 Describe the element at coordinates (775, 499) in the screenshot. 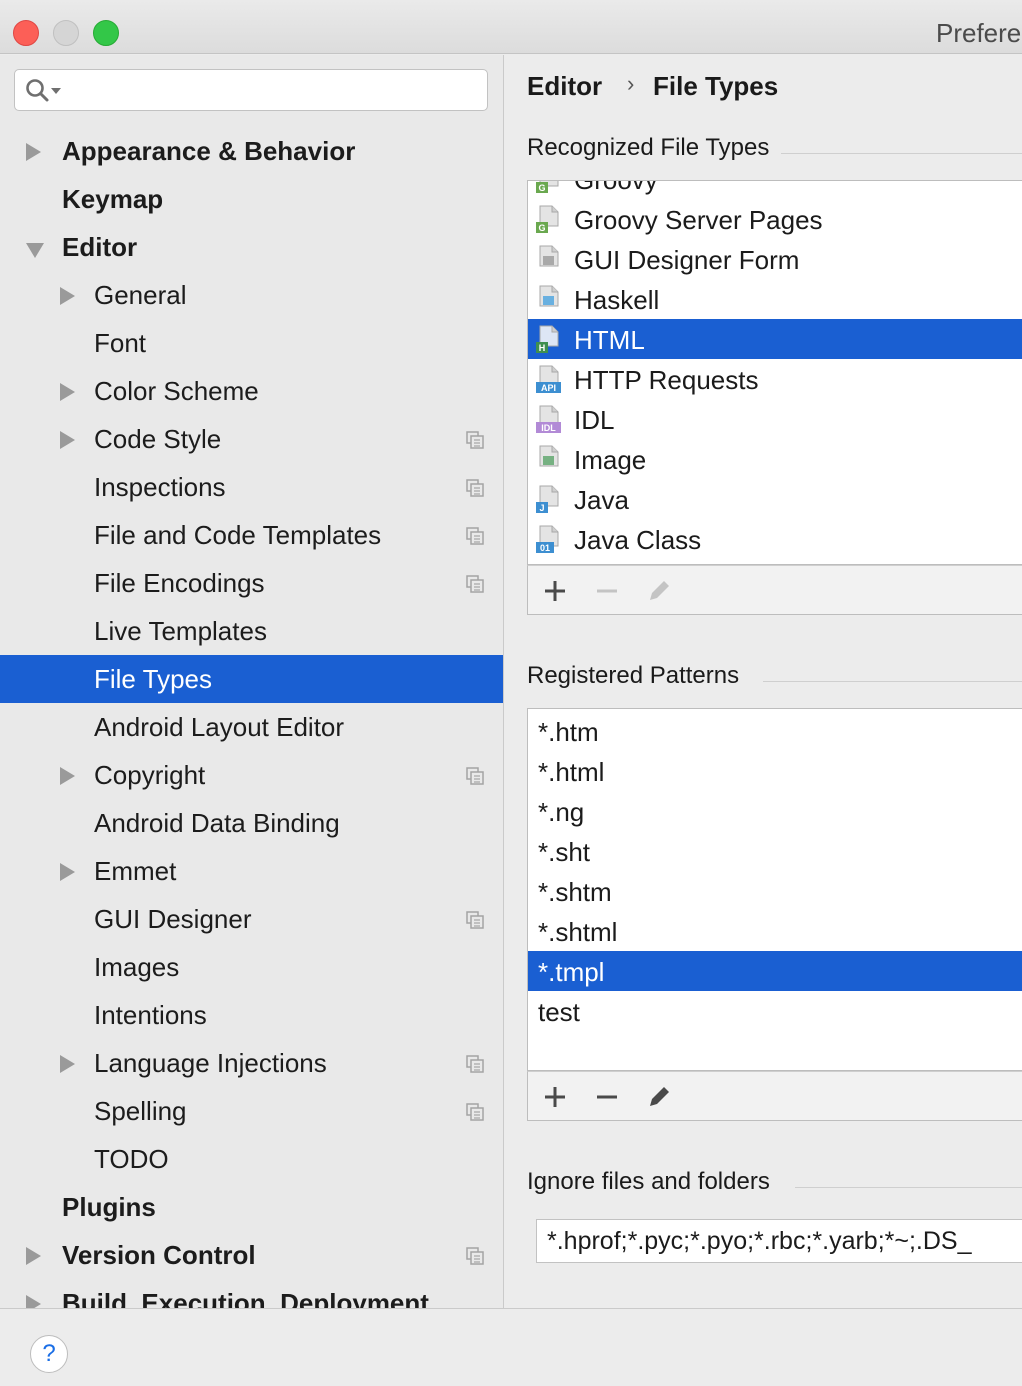

I see `file-type-row: J Java` at that location.